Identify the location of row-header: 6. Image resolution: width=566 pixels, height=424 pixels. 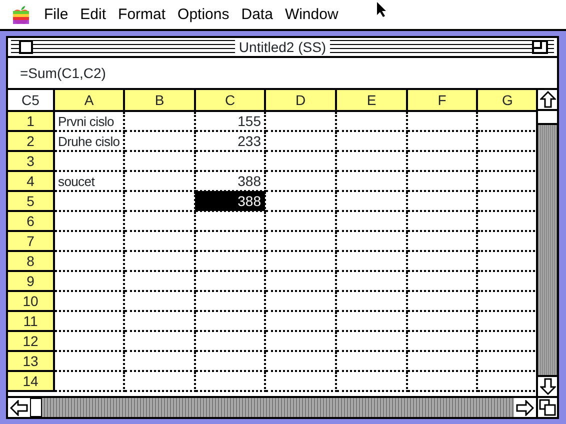
(31, 221).